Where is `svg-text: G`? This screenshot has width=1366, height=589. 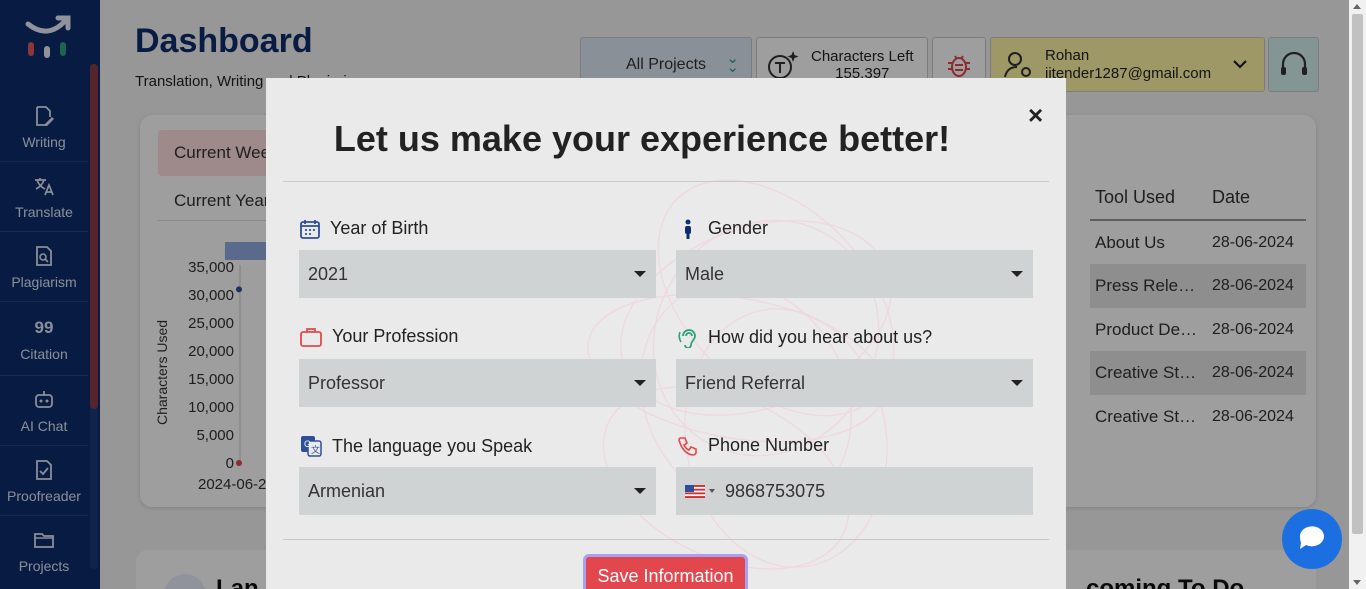 svg-text: G is located at coordinates (307, 444).